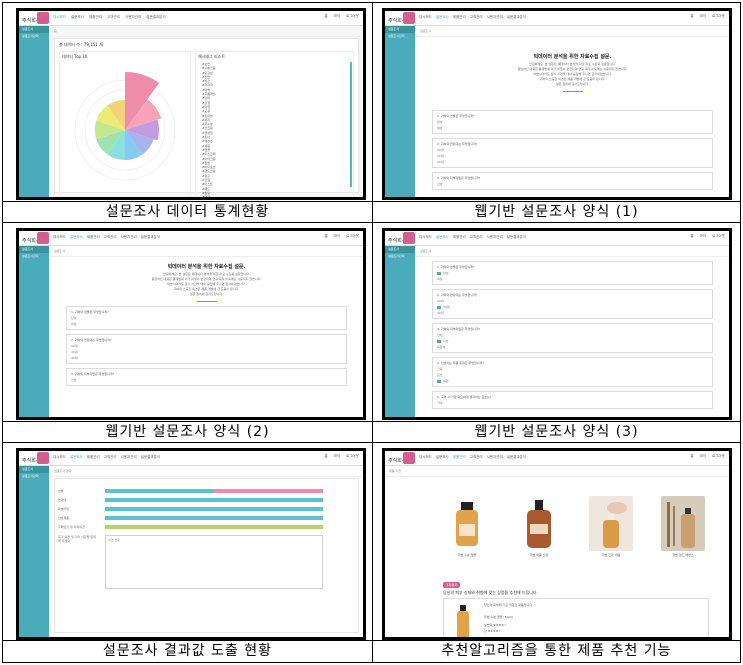 This screenshot has height=665, width=743. I want to click on question-card: 1. 귀하의 성별은 무엇입니까? 남성 여성, so click(206, 318).